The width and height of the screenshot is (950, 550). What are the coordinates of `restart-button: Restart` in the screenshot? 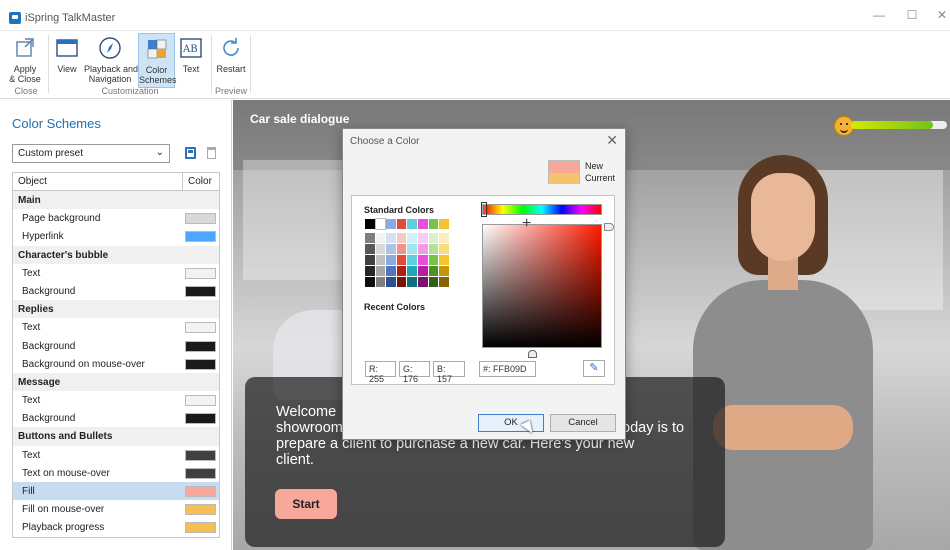 It's located at (231, 60).